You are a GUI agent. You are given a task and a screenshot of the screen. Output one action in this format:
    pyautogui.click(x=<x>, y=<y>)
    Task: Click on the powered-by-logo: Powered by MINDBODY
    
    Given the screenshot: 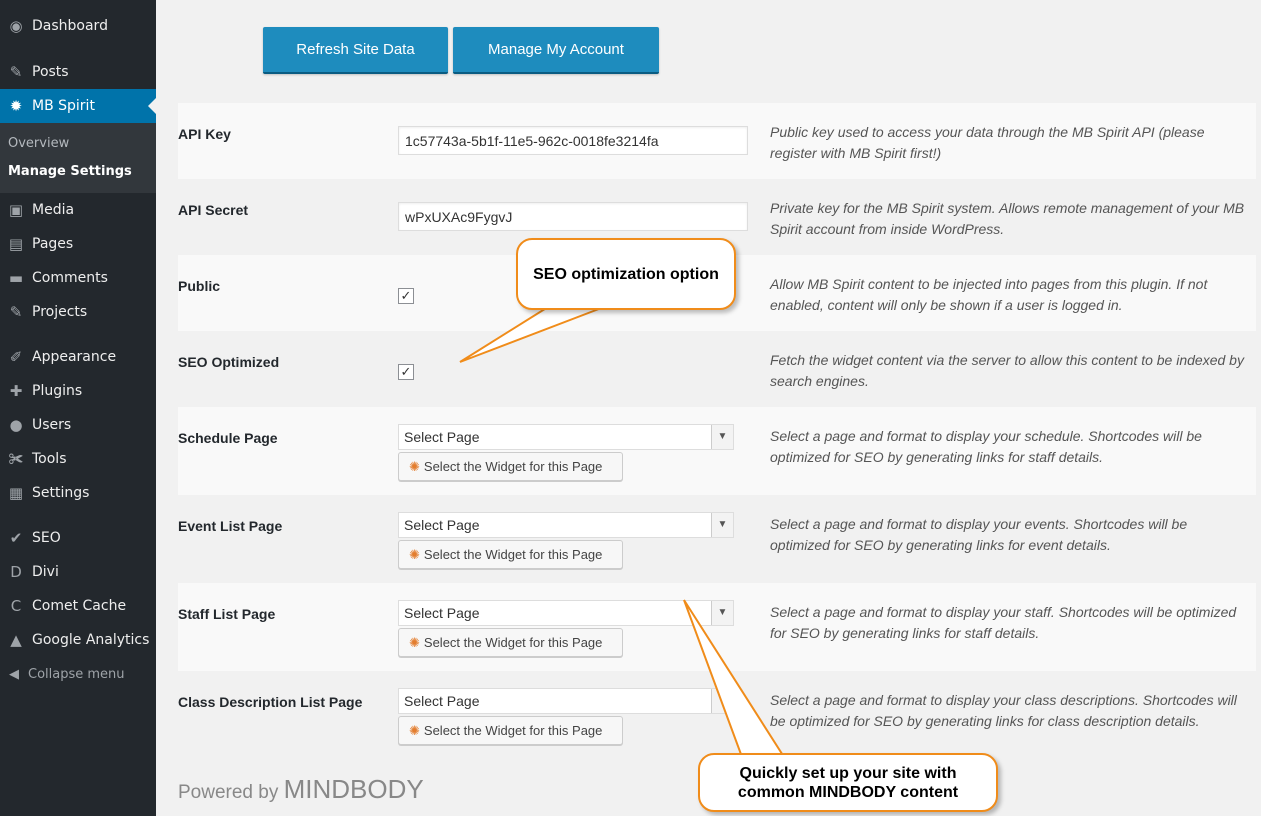 What is the action you would take?
    pyautogui.click(x=301, y=789)
    